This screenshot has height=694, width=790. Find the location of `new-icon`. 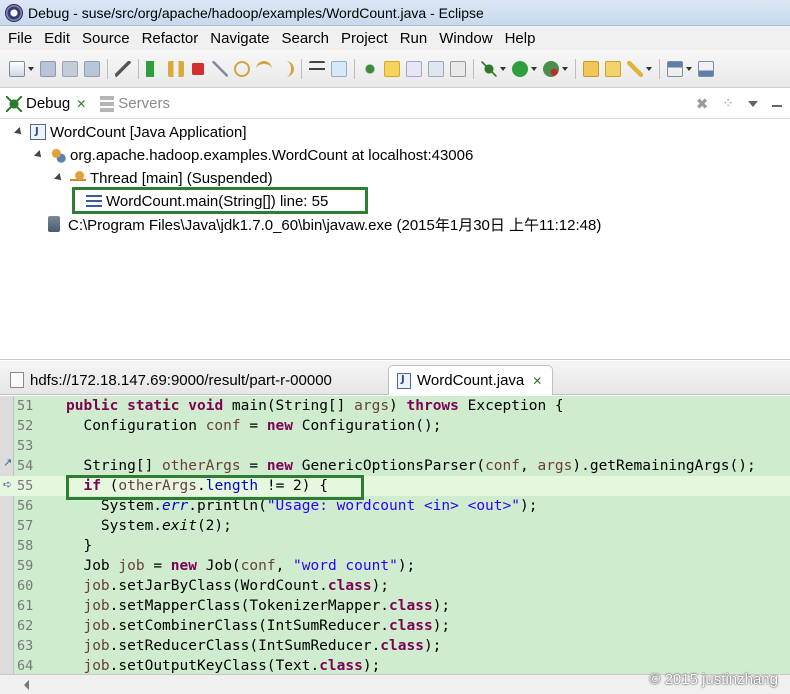

new-icon is located at coordinates (17, 68).